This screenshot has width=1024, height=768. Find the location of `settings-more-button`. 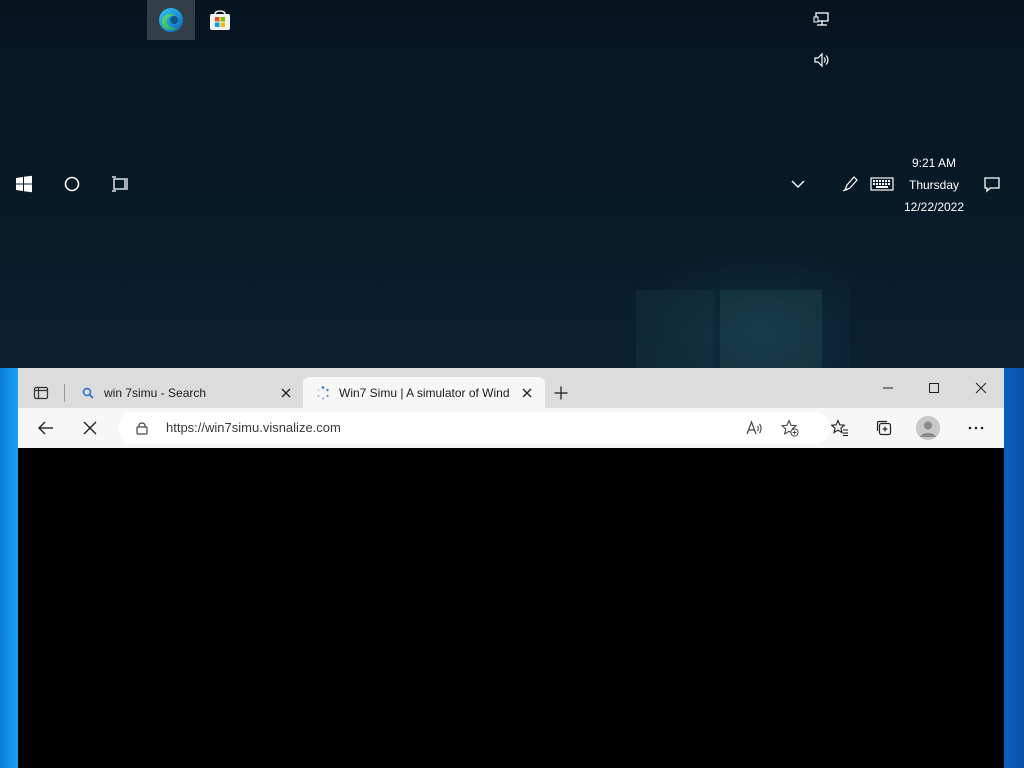

settings-more-button is located at coordinates (976, 428).